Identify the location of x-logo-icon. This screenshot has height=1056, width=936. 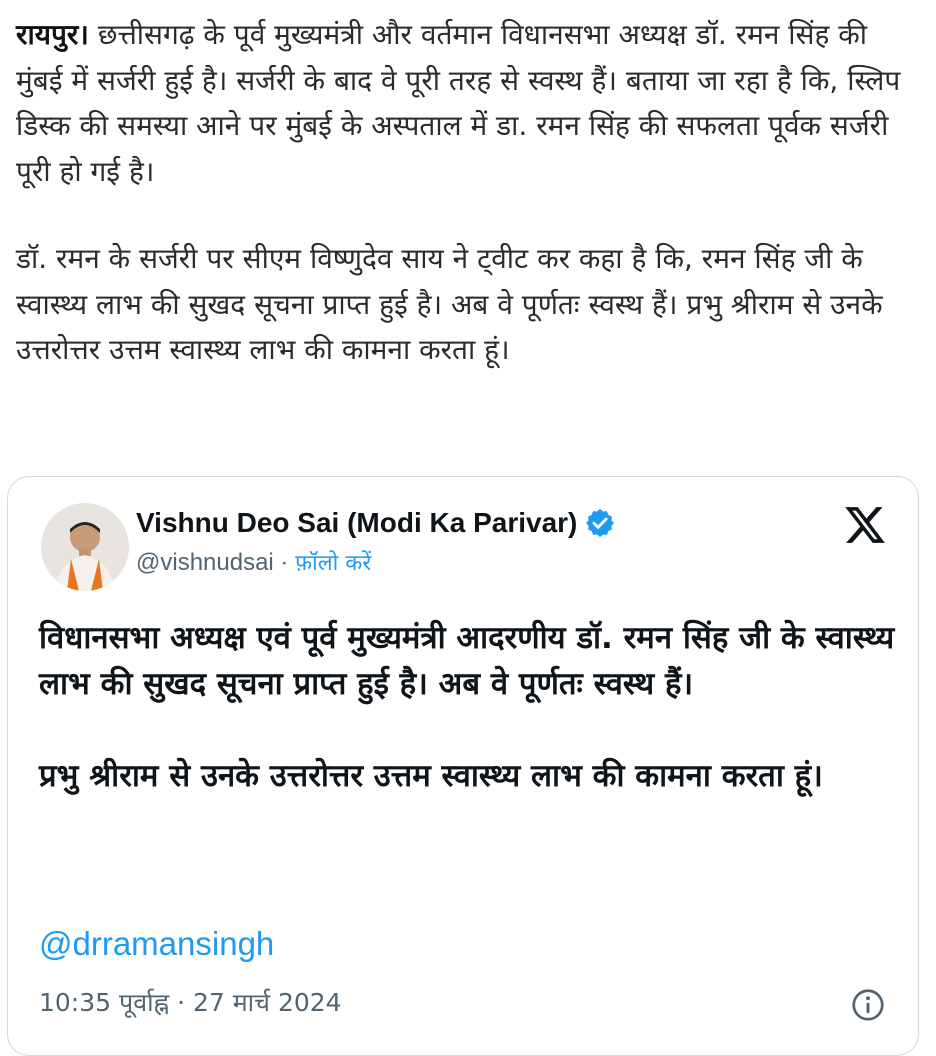
(865, 525).